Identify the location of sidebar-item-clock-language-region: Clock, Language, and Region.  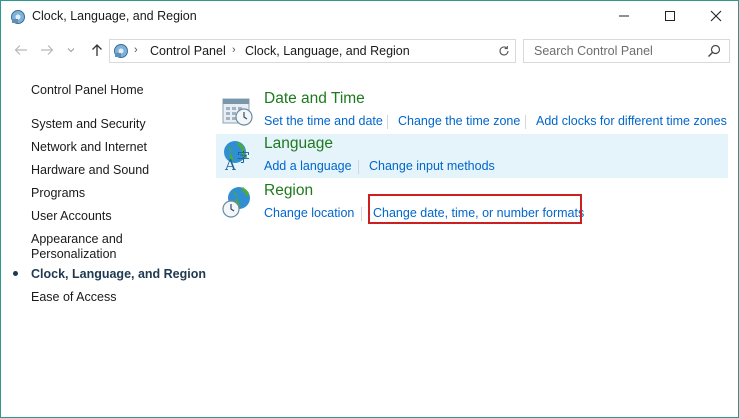
(118, 274).